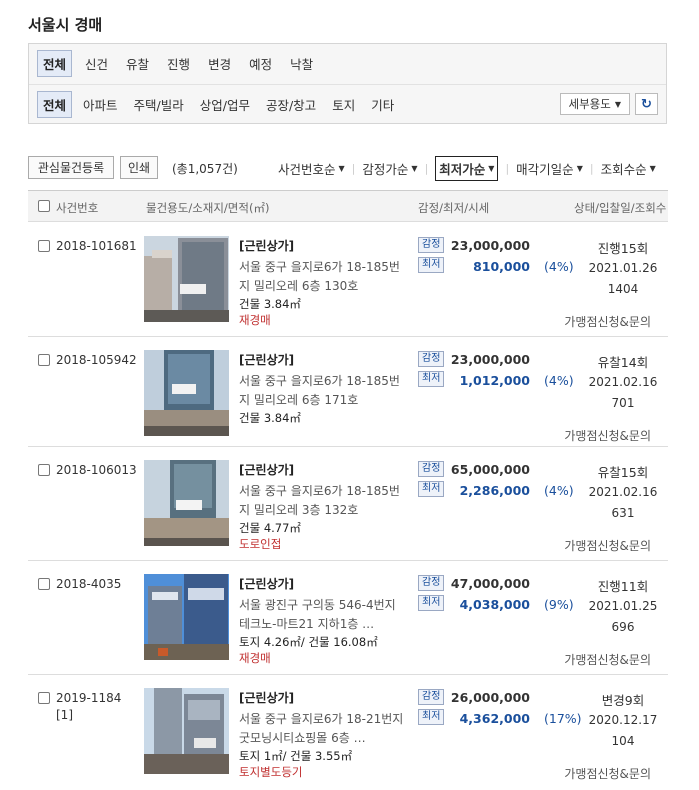 The image size is (699, 790). I want to click on auction-status: 진행11회, so click(623, 586).